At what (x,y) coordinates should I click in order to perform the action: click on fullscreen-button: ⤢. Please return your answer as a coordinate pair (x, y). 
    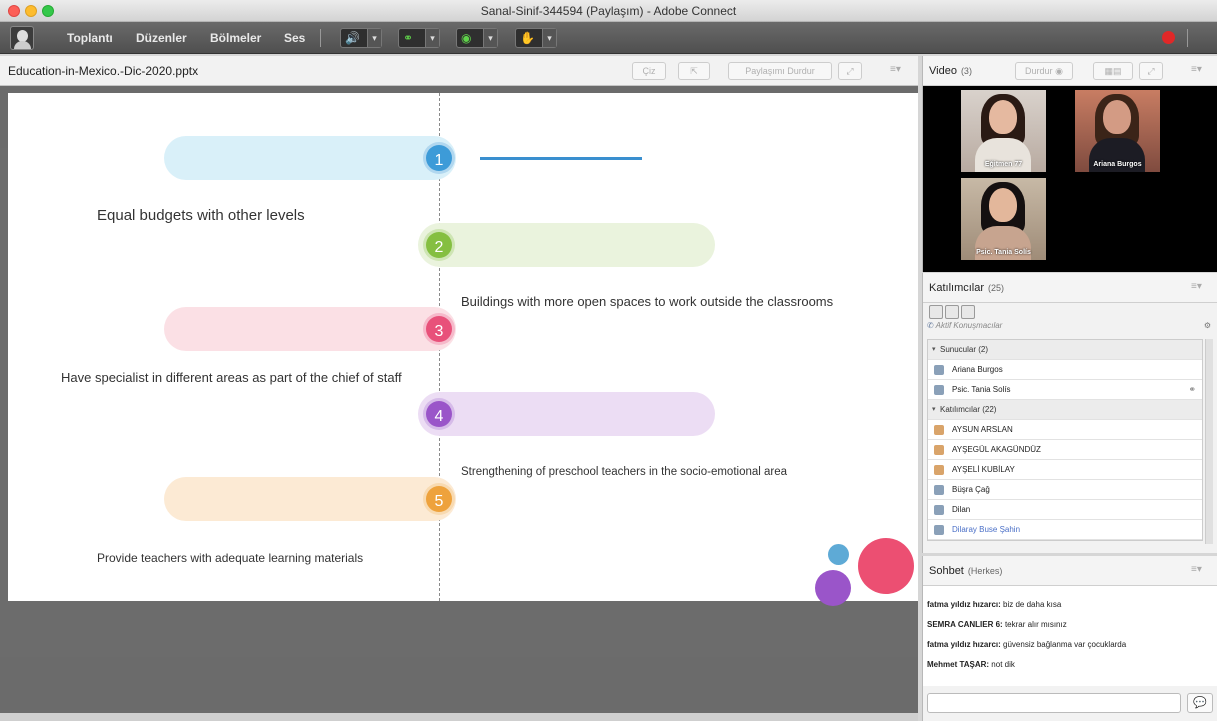
    Looking at the image, I should click on (850, 71).